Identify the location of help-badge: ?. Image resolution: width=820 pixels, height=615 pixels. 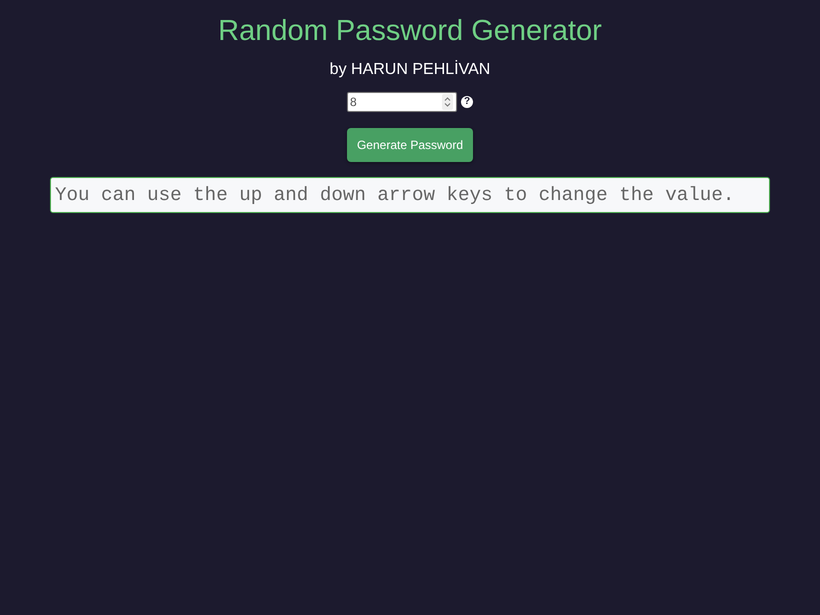
(467, 102).